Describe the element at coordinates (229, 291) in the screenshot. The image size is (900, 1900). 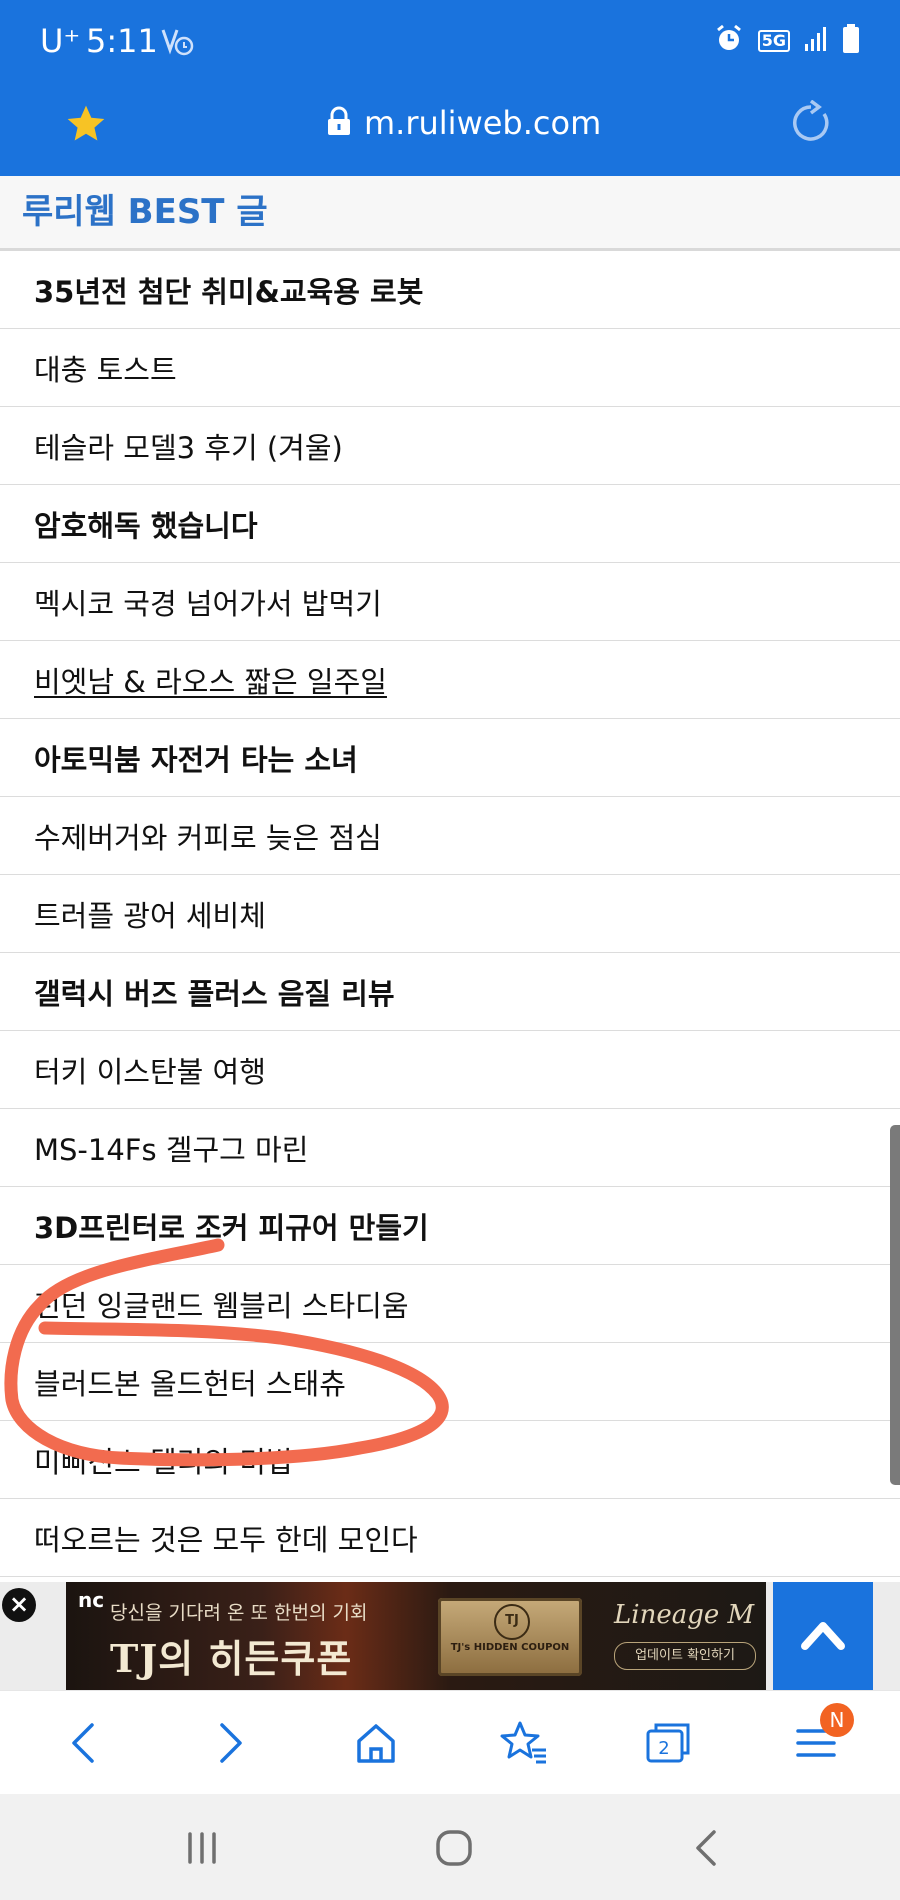
I see `post-title: 35년전 첨단 취미&교육용 로봇` at that location.